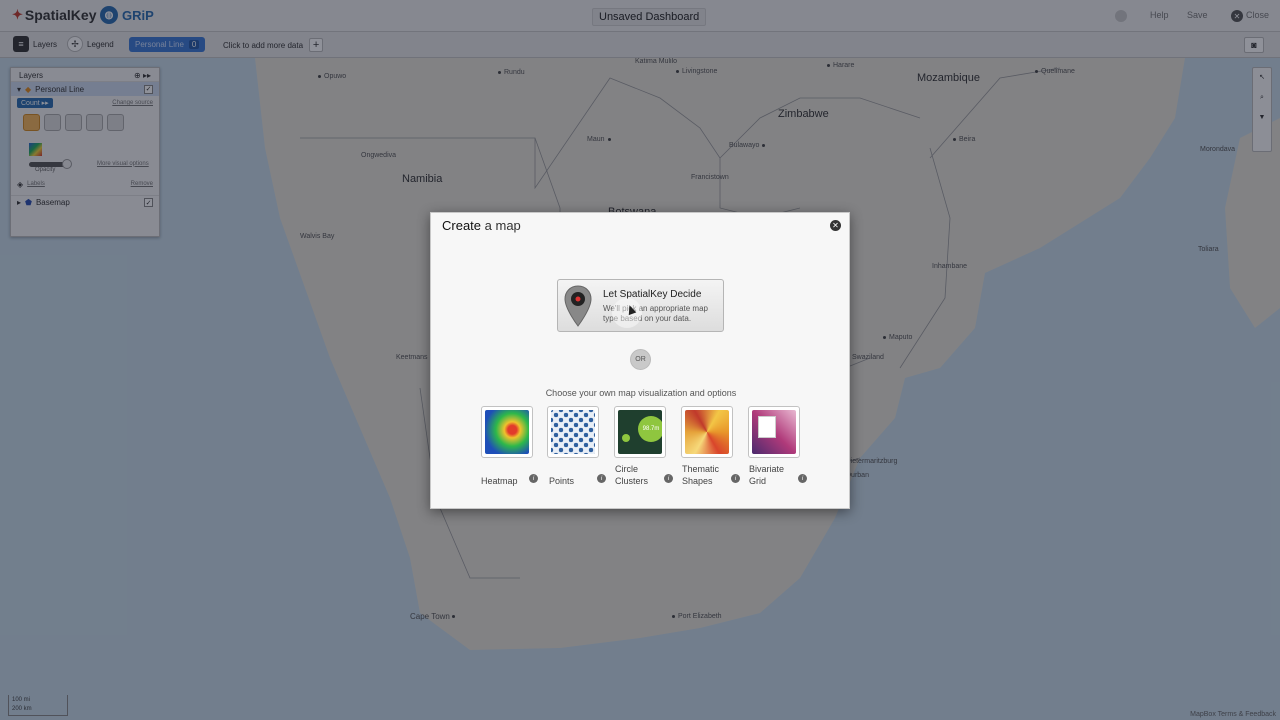 The image size is (1280, 720). I want to click on thematic-shapes-thumbnail, so click(707, 432).